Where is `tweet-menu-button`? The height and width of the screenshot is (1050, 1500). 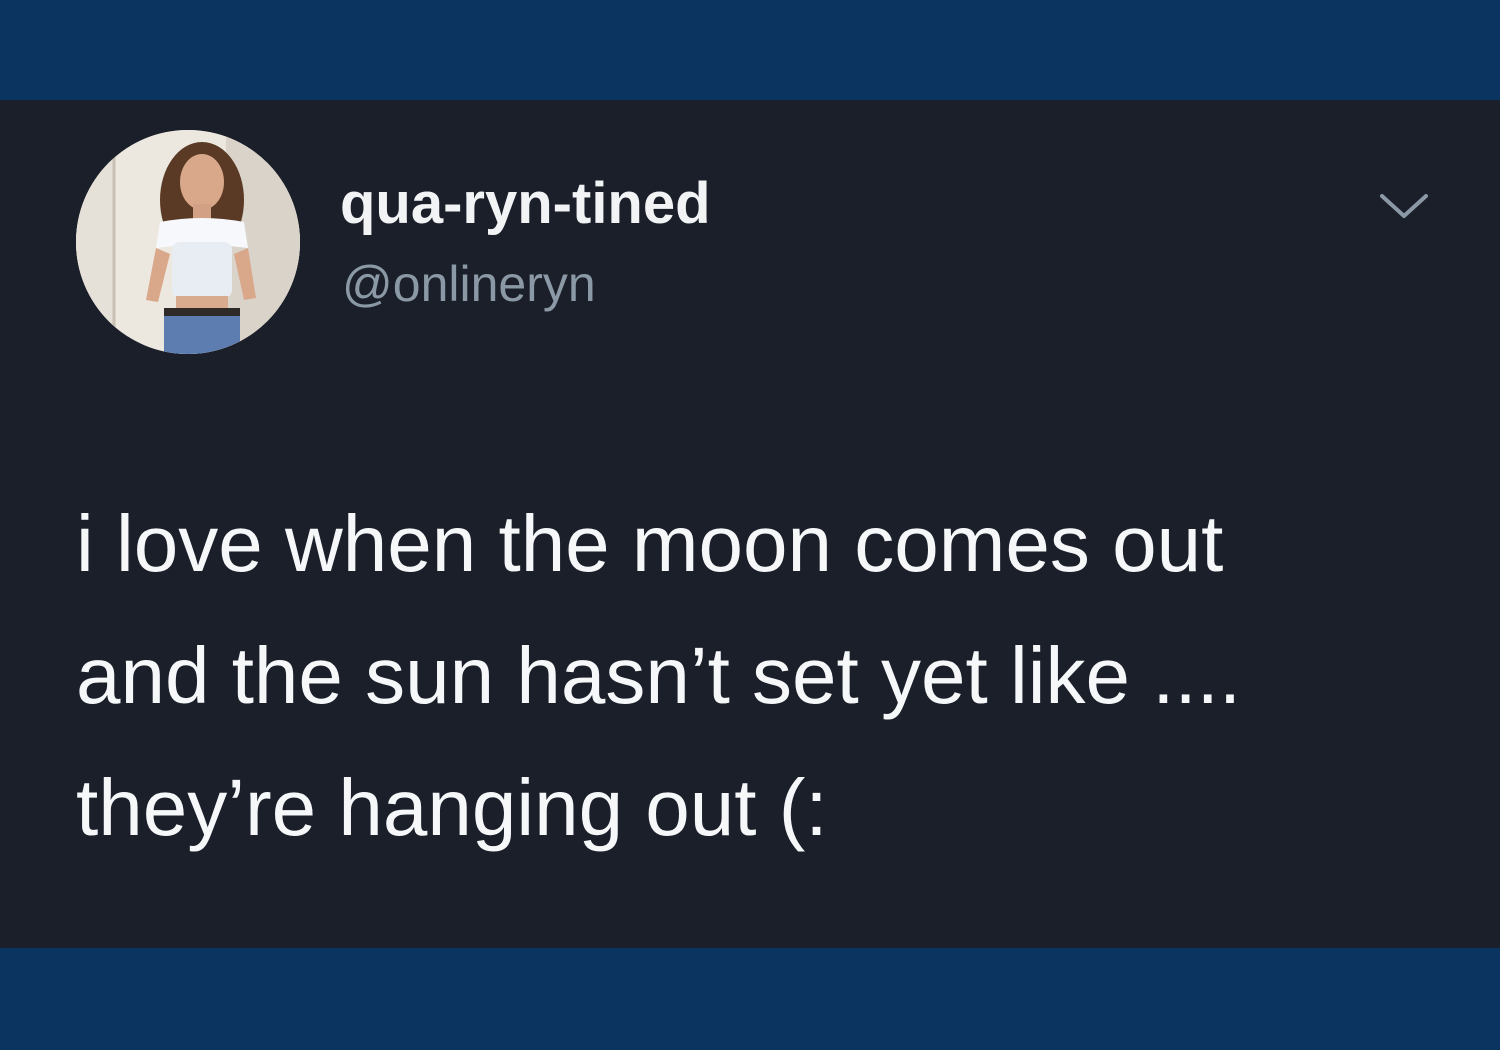
tweet-menu-button is located at coordinates (1404, 205).